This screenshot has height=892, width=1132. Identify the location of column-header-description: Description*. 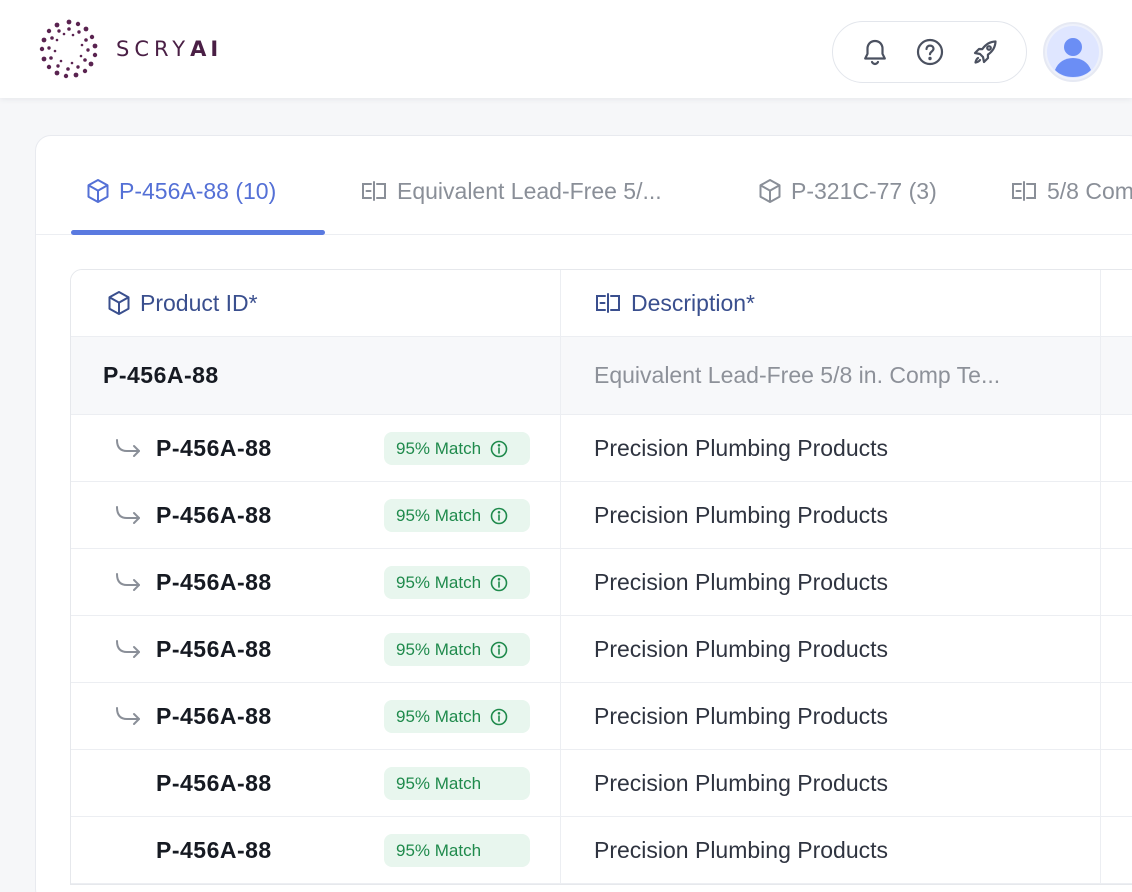
(831, 303).